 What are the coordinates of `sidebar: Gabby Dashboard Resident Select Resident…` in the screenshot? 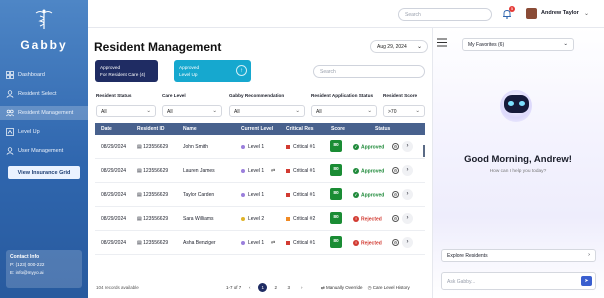 It's located at (44, 149).